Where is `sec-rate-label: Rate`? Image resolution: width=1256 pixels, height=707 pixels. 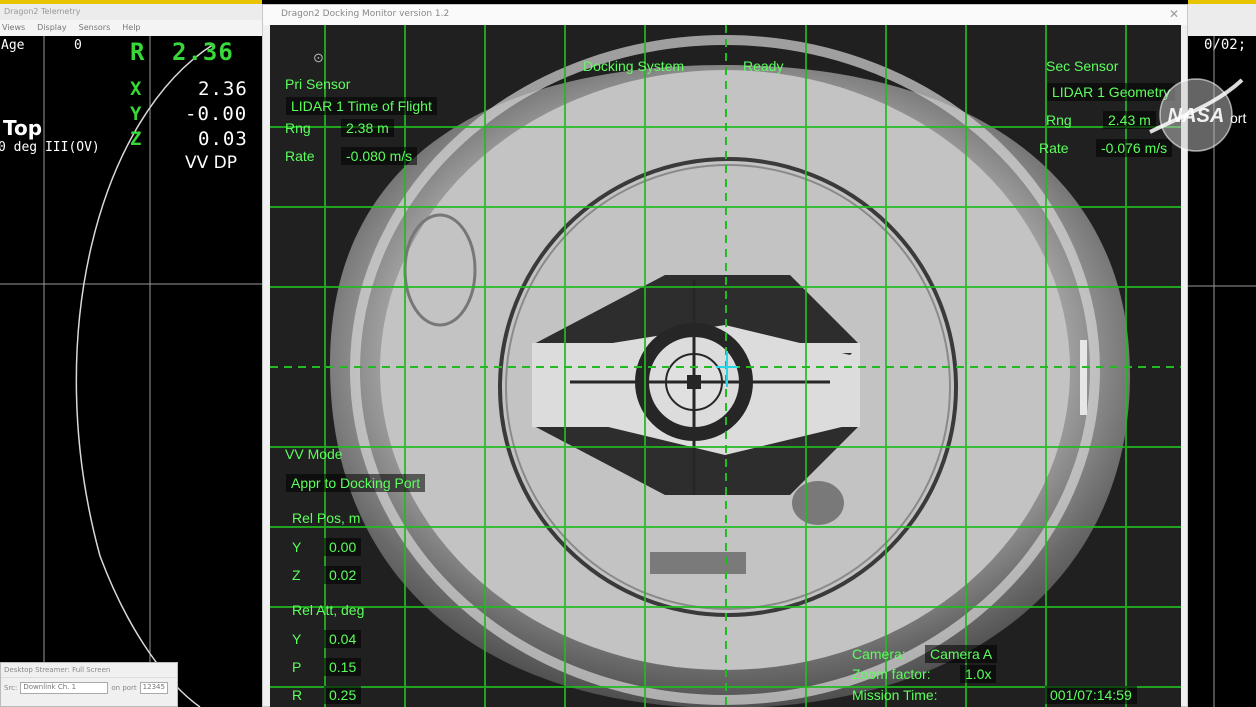 sec-rate-label: Rate is located at coordinates (1054, 148).